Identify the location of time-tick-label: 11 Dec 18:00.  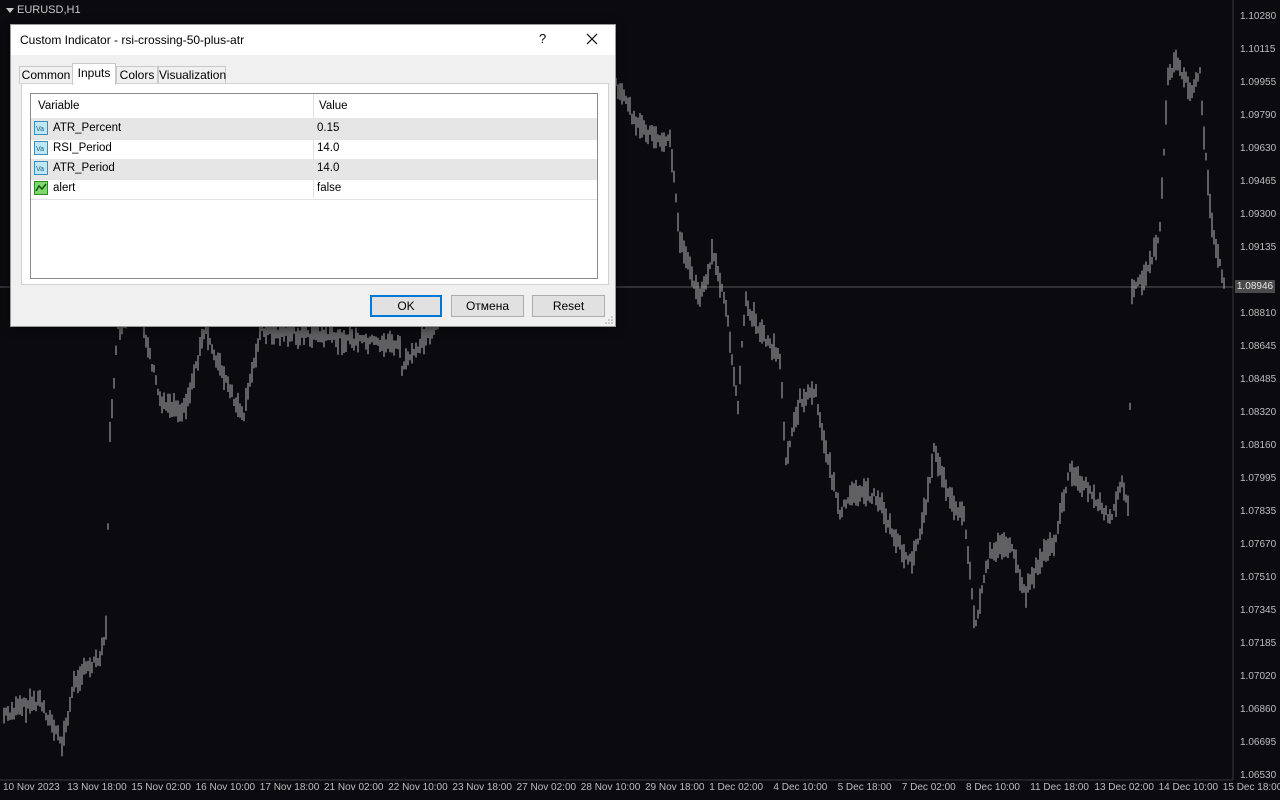
(1059, 787).